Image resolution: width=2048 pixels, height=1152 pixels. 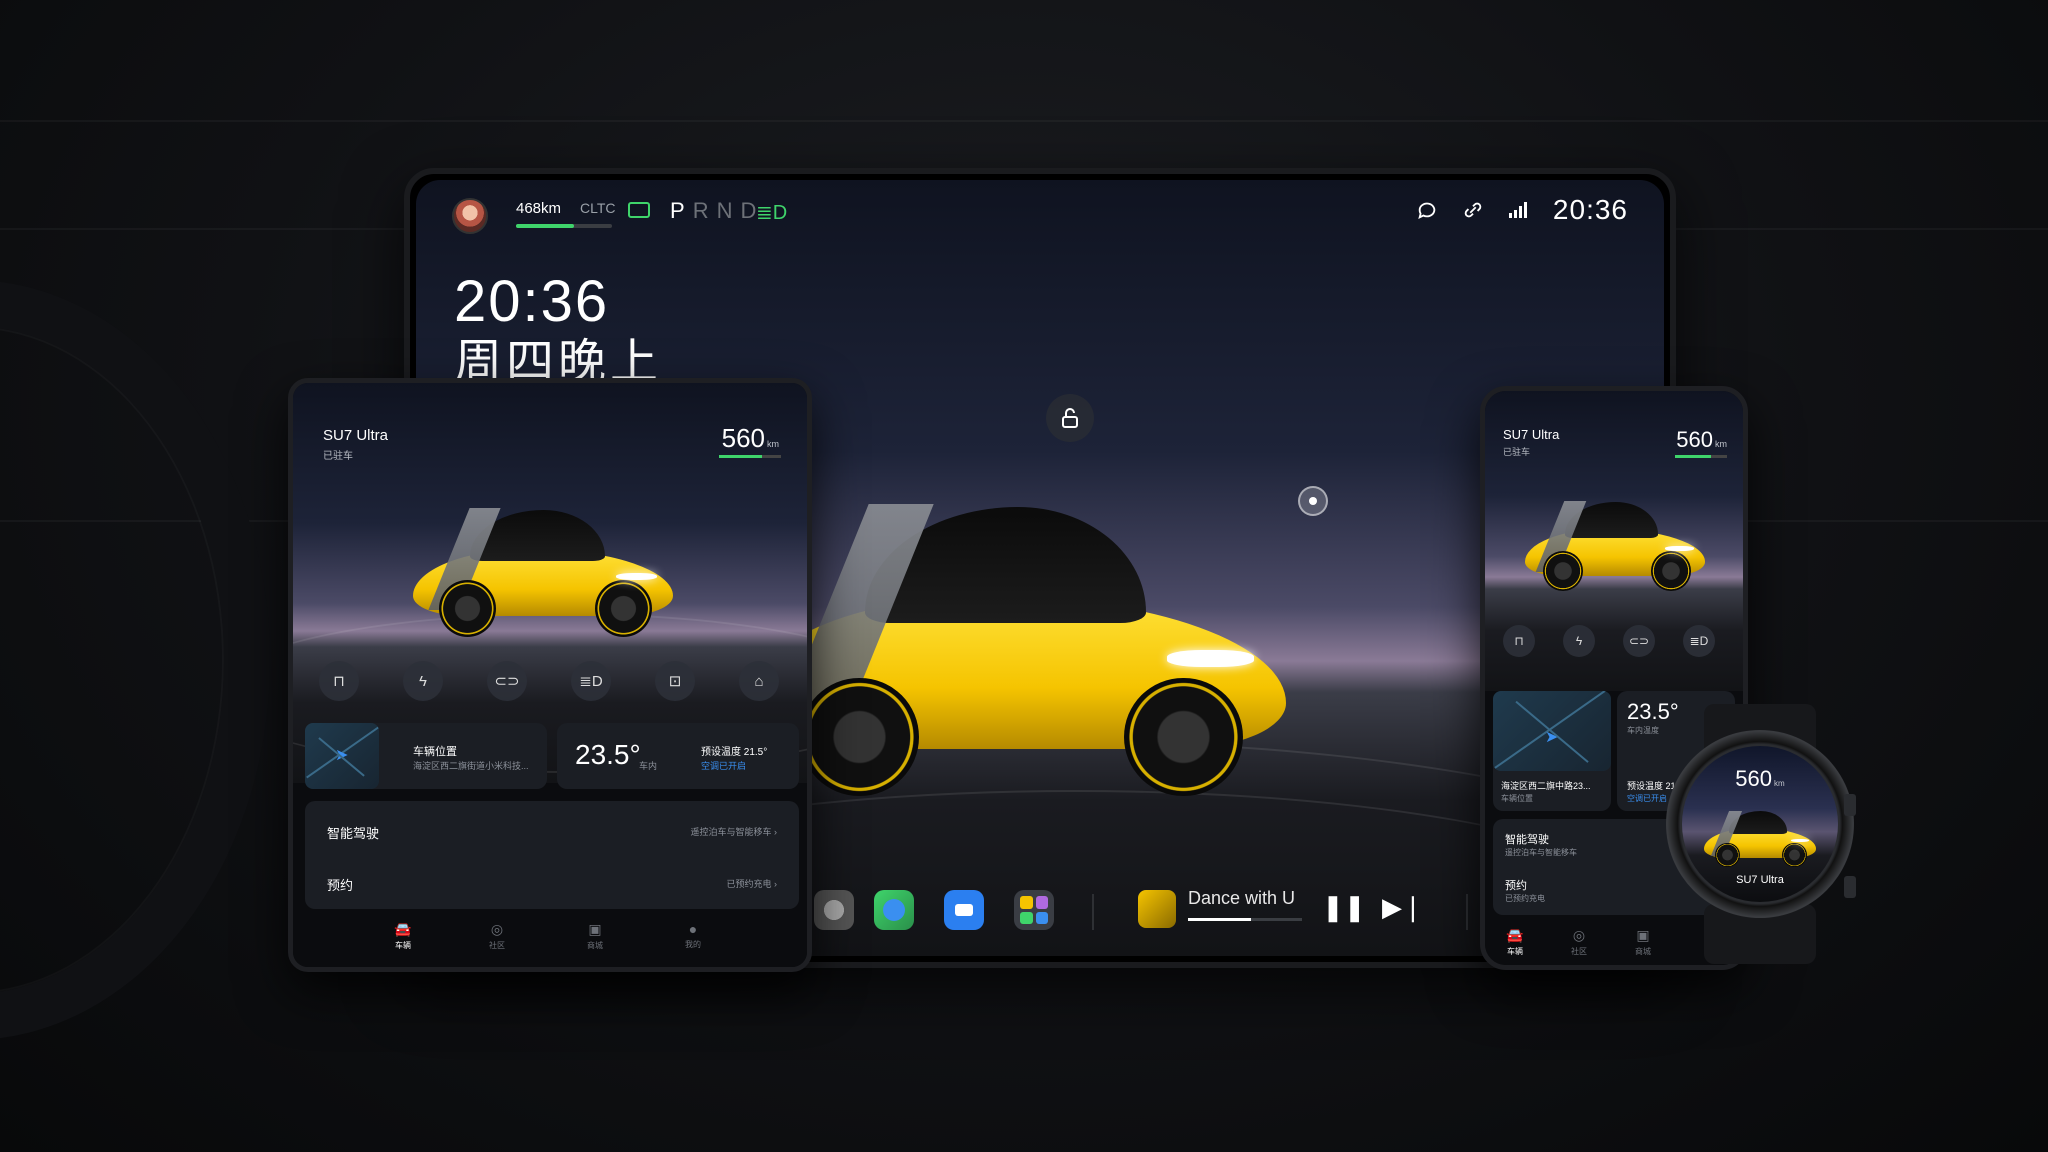 I want to click on booking-desc: 已预约充电 ›, so click(x=751, y=883).